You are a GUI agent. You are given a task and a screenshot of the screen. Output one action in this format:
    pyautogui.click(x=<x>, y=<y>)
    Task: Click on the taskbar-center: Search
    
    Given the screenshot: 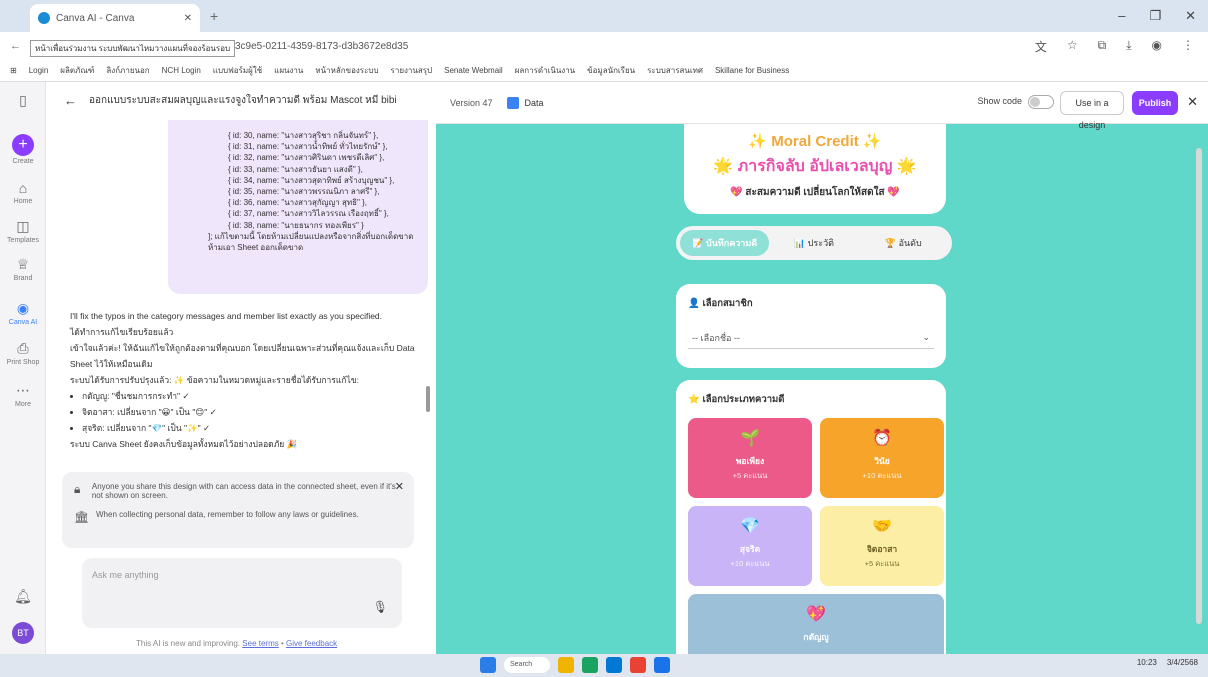 What is the action you would take?
    pyautogui.click(x=575, y=665)
    